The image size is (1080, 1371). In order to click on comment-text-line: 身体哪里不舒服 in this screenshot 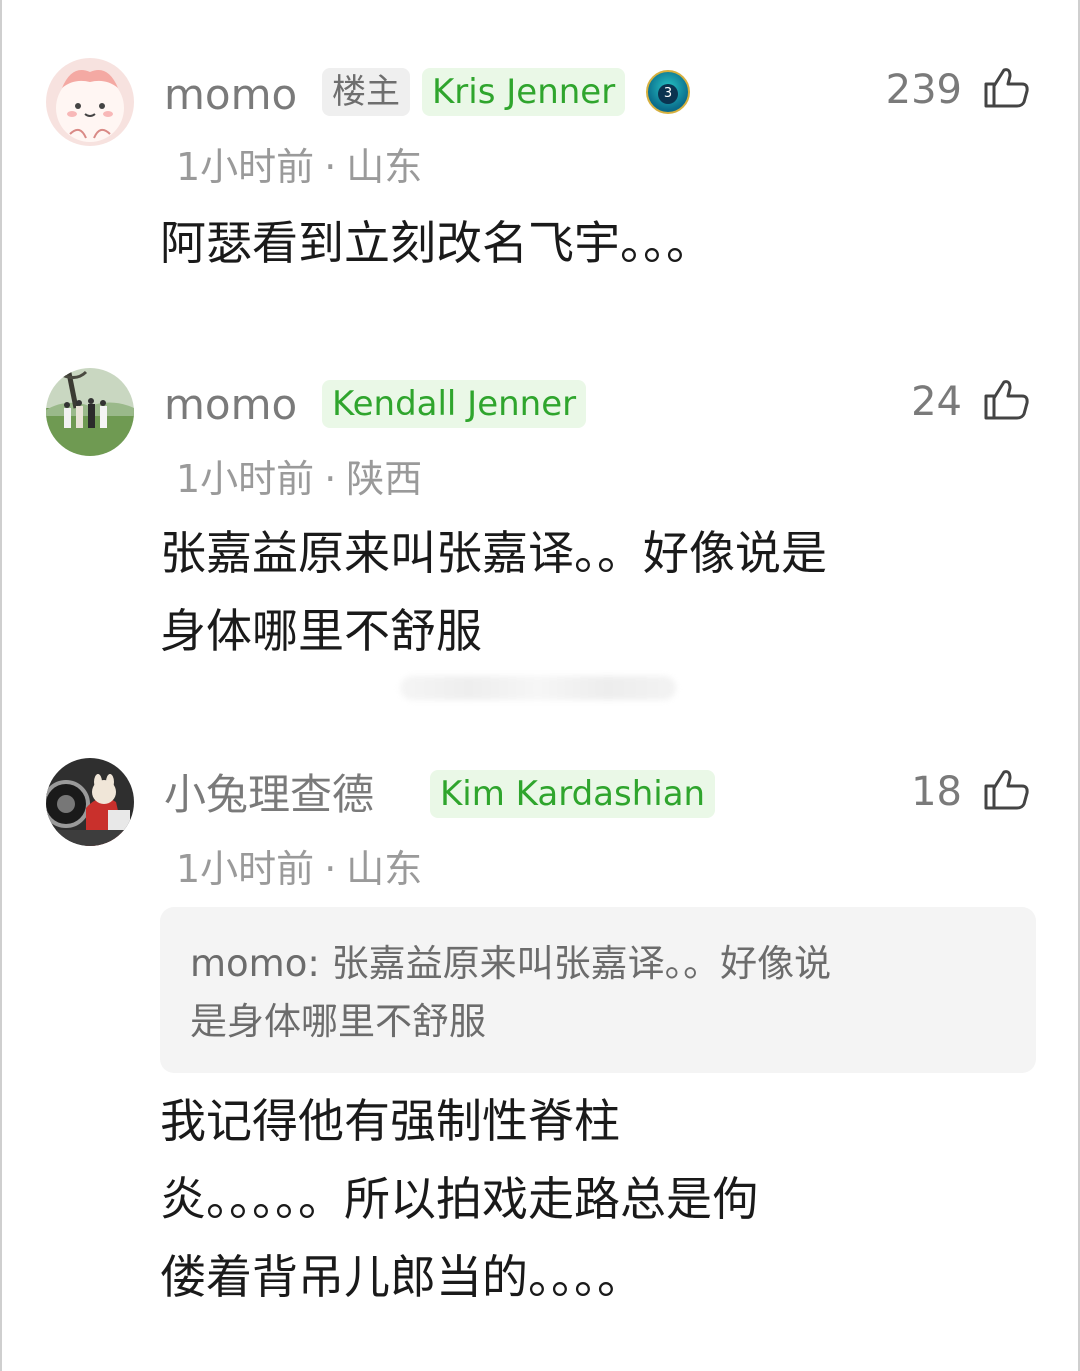, I will do `click(321, 631)`.